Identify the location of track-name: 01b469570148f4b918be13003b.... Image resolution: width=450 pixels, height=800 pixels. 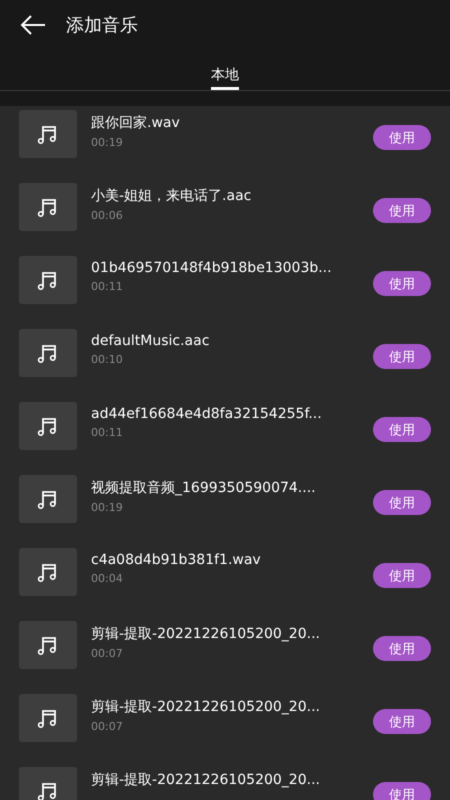
(212, 268).